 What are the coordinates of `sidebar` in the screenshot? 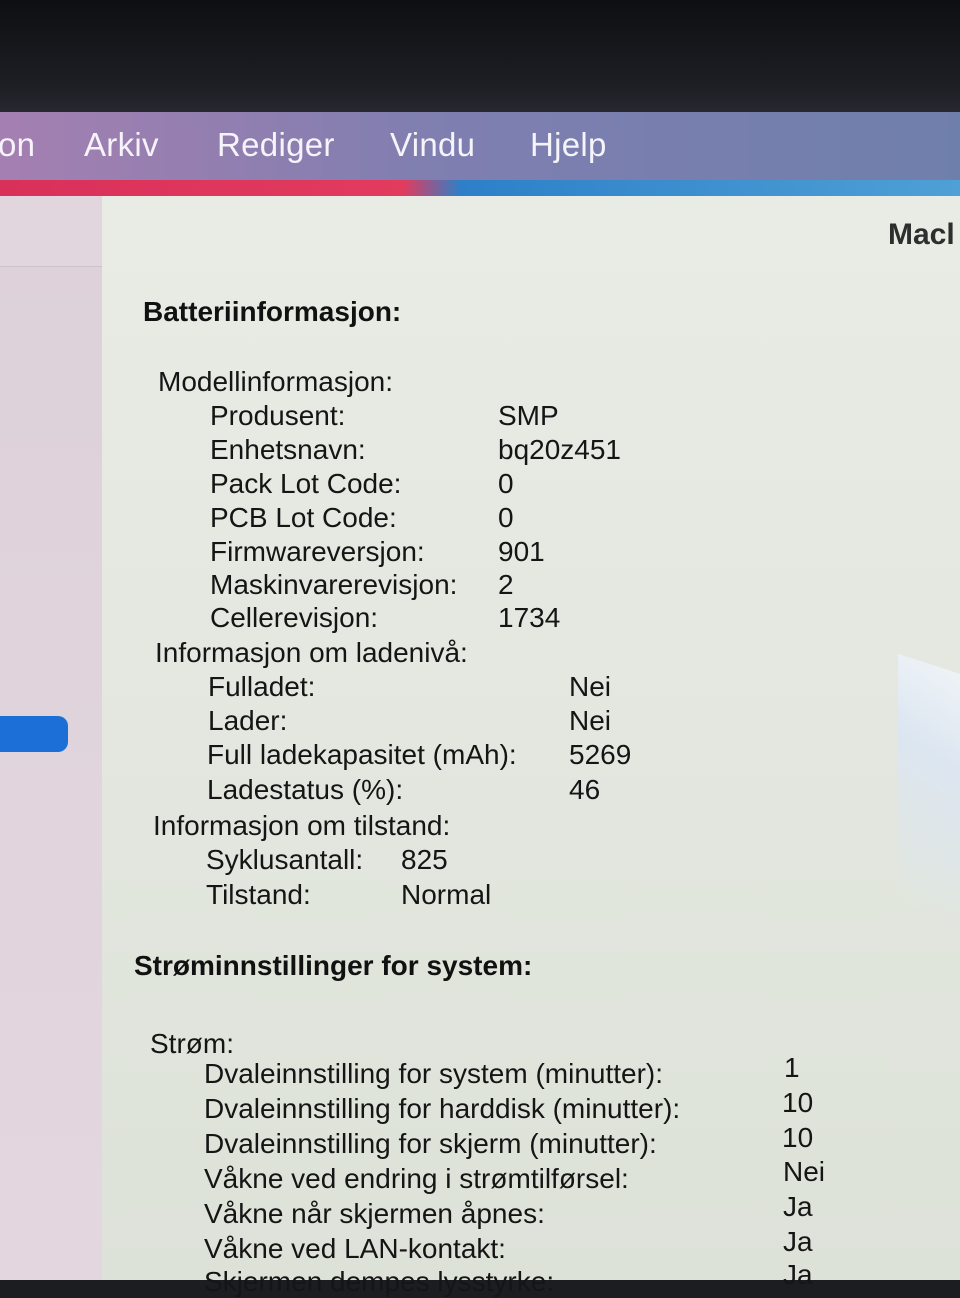 It's located at (51, 738).